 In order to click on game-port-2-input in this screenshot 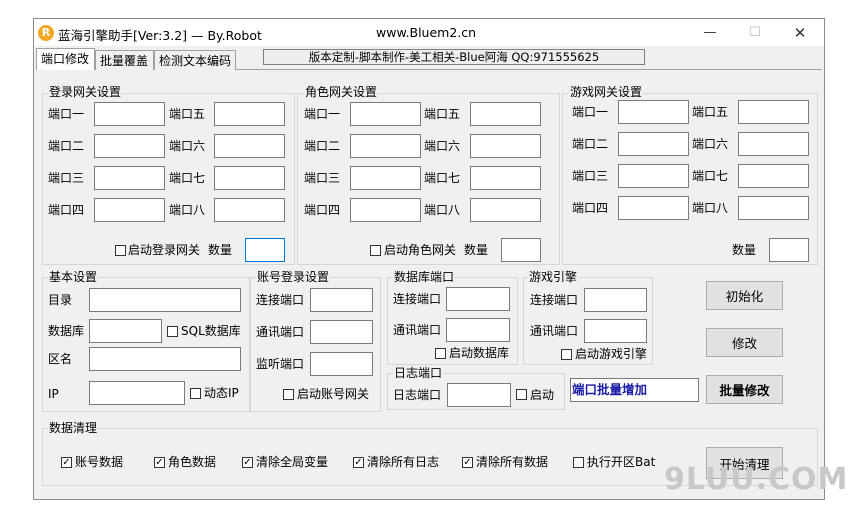, I will do `click(653, 144)`.